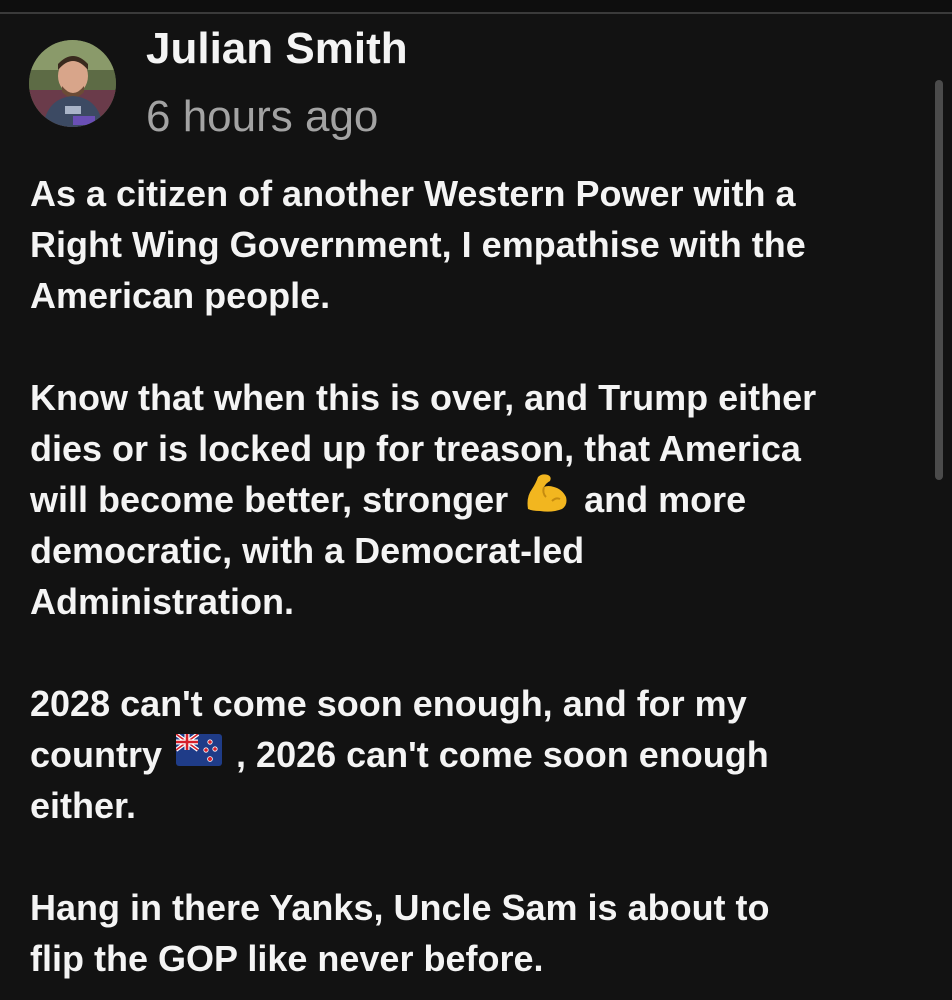  Describe the element at coordinates (83, 805) in the screenshot. I see `text-line: either.` at that location.